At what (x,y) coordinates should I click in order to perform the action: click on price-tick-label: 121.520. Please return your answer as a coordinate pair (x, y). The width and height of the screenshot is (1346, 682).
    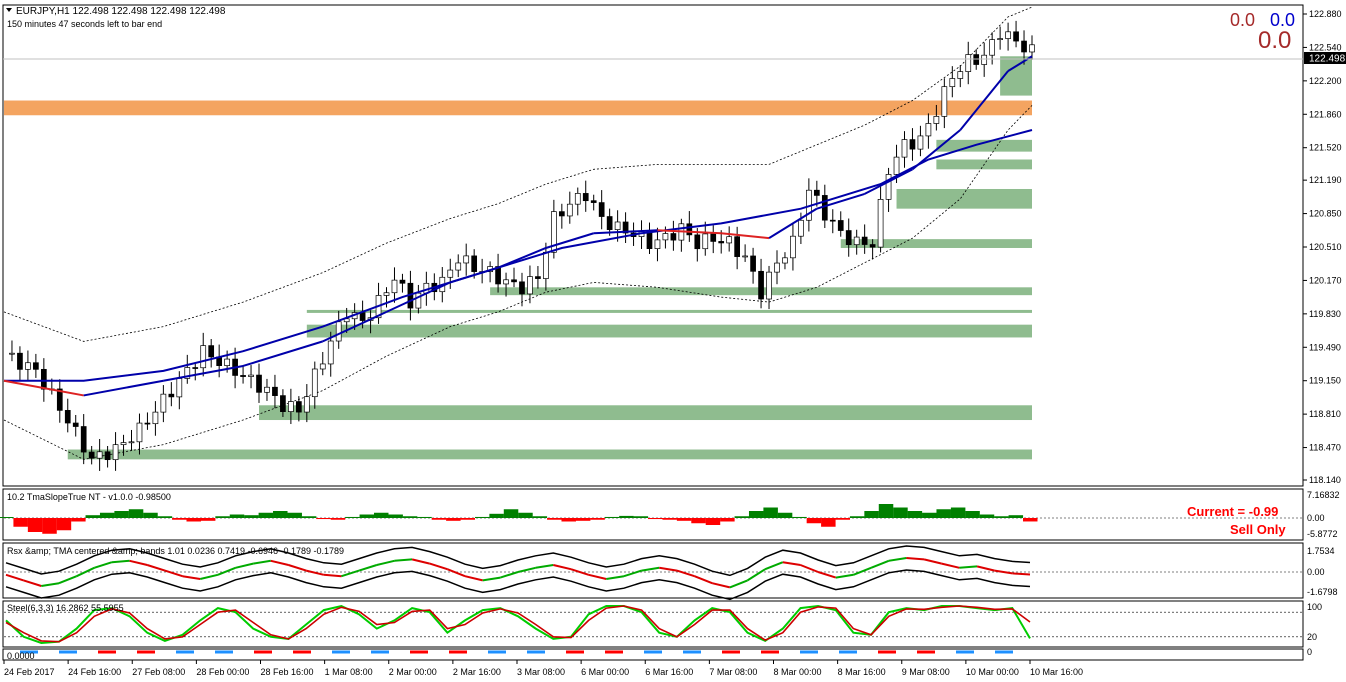
    Looking at the image, I should click on (1325, 148).